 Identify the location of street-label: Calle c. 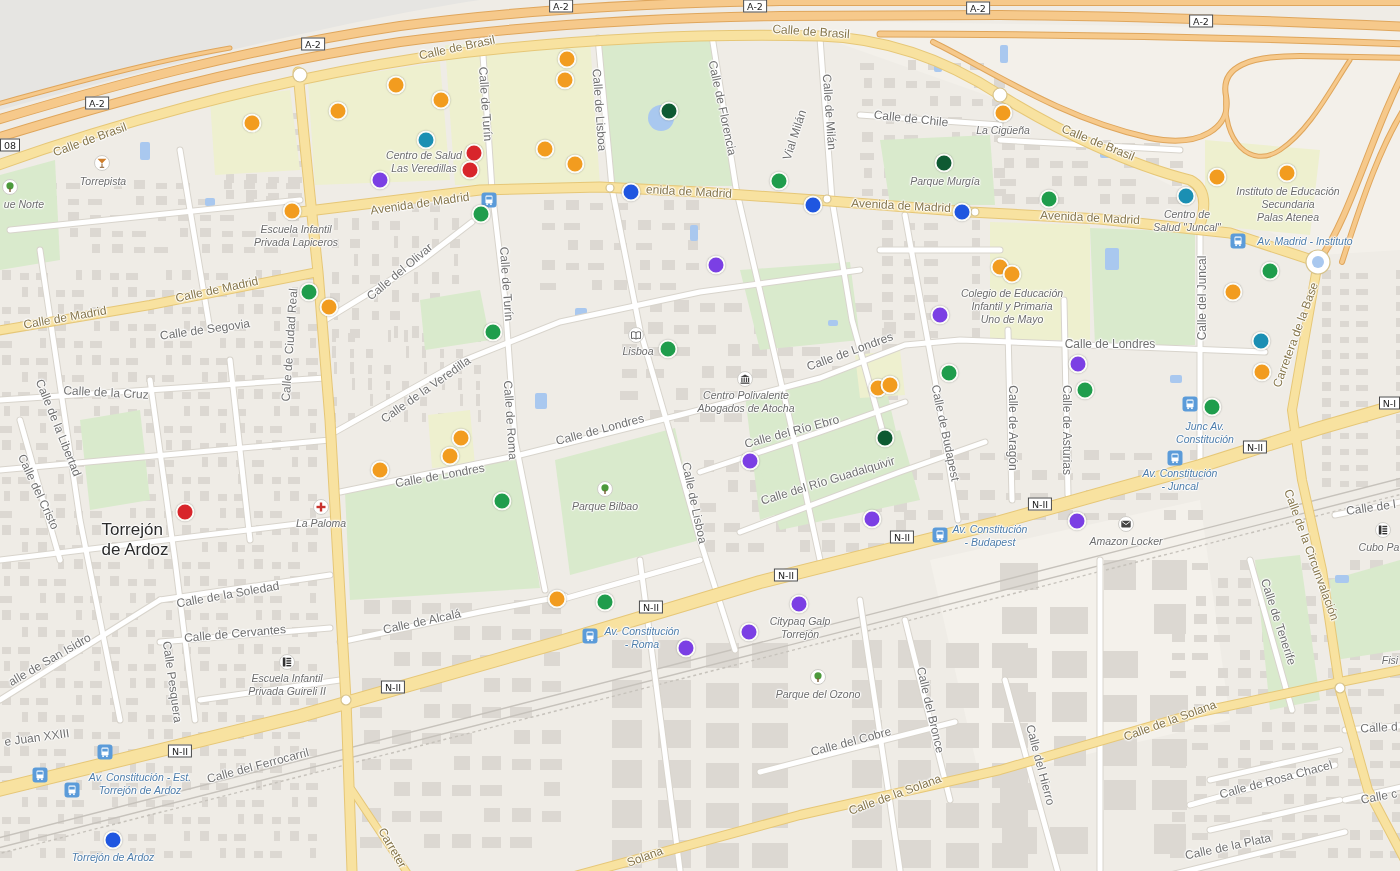
(1379, 797).